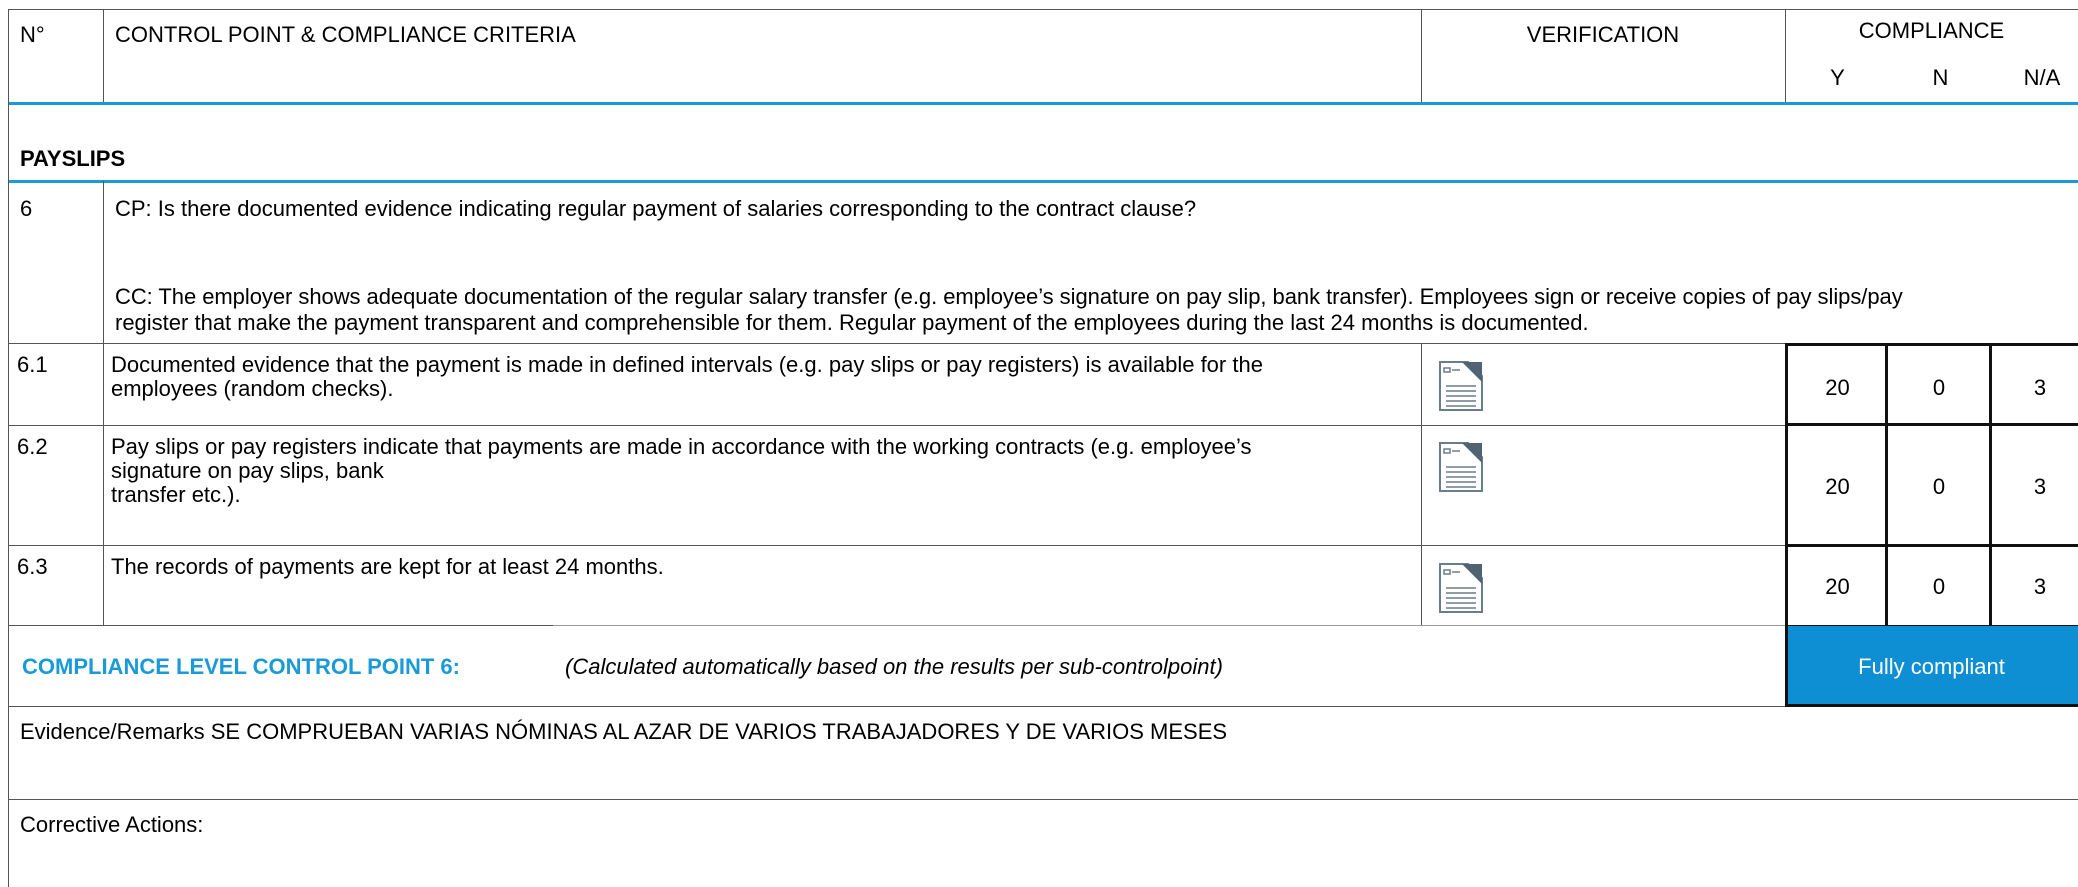 The width and height of the screenshot is (2078, 887). What do you see at coordinates (247, 470) in the screenshot?
I see `sub-point-text-line-2: signature on pay slips, bank` at bounding box center [247, 470].